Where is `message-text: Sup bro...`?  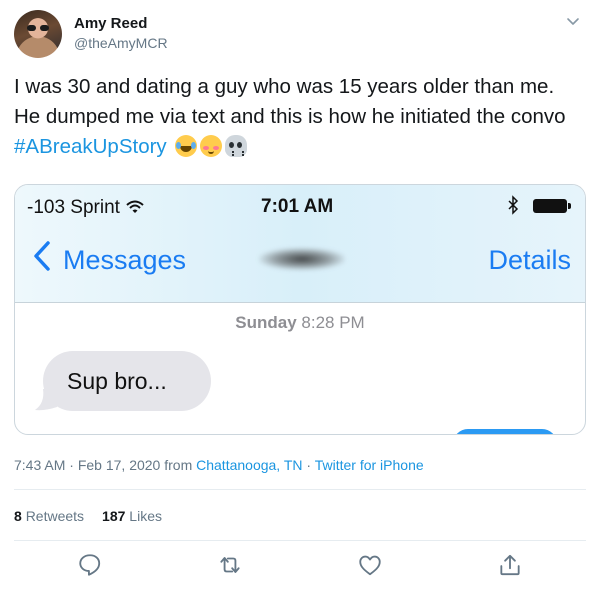
message-text: Sup bro... is located at coordinates (117, 381).